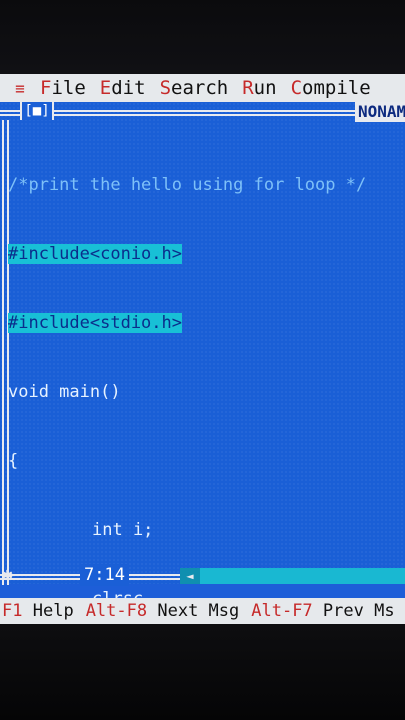  I want to click on menu-run: Run, so click(259, 88).